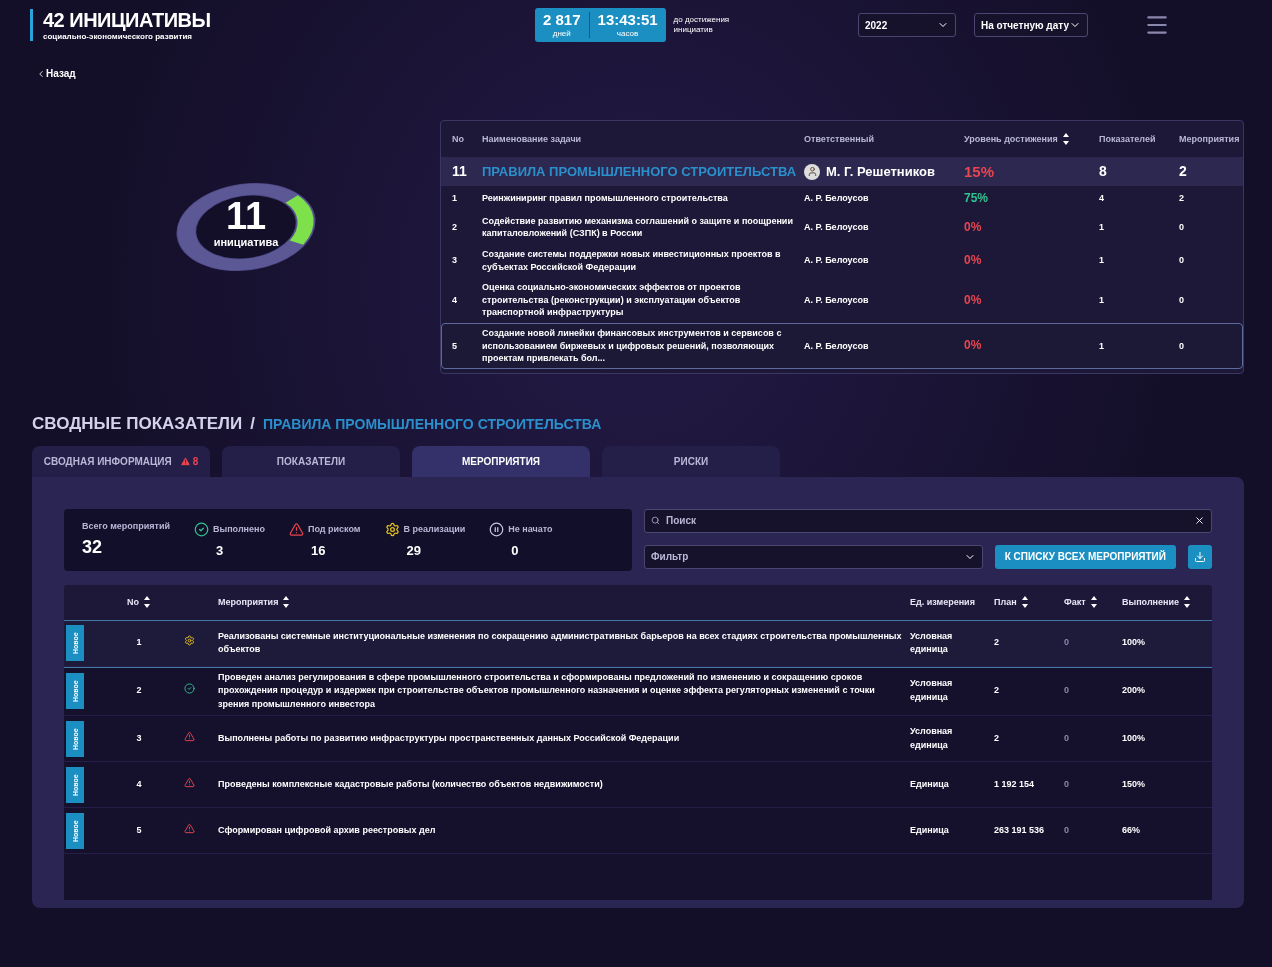 The width and height of the screenshot is (1272, 967). I want to click on table-cell-text: 150%, so click(1134, 784).